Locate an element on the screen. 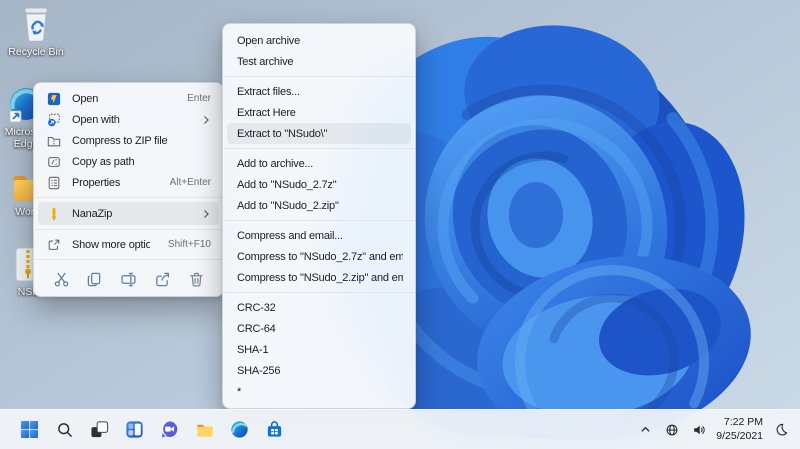 The image size is (800, 449). menu-item-copy-as-path: Copy as path is located at coordinates (128, 161).